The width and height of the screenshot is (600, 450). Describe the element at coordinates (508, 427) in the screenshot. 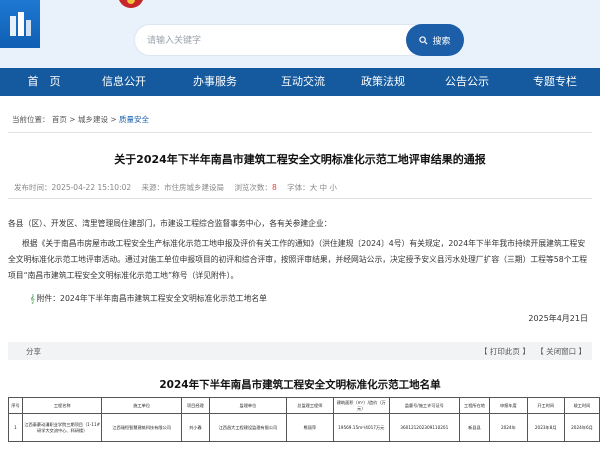

I see `table-cell: 2024年` at that location.